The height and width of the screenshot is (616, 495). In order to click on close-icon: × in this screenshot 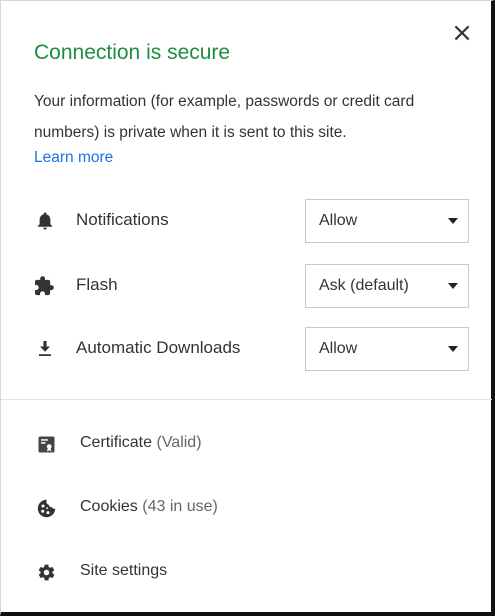, I will do `click(462, 33)`.